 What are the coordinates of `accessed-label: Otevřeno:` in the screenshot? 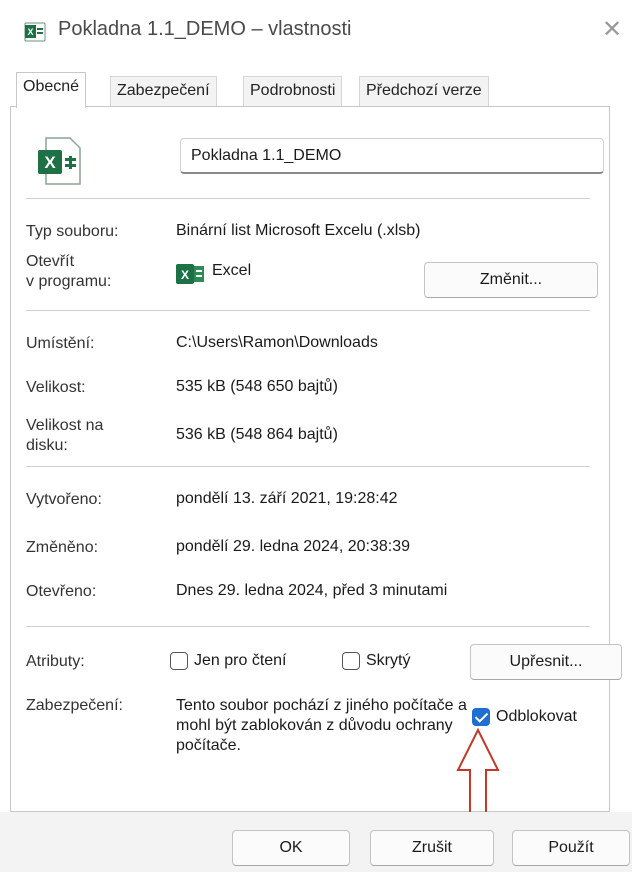 It's located at (61, 591).